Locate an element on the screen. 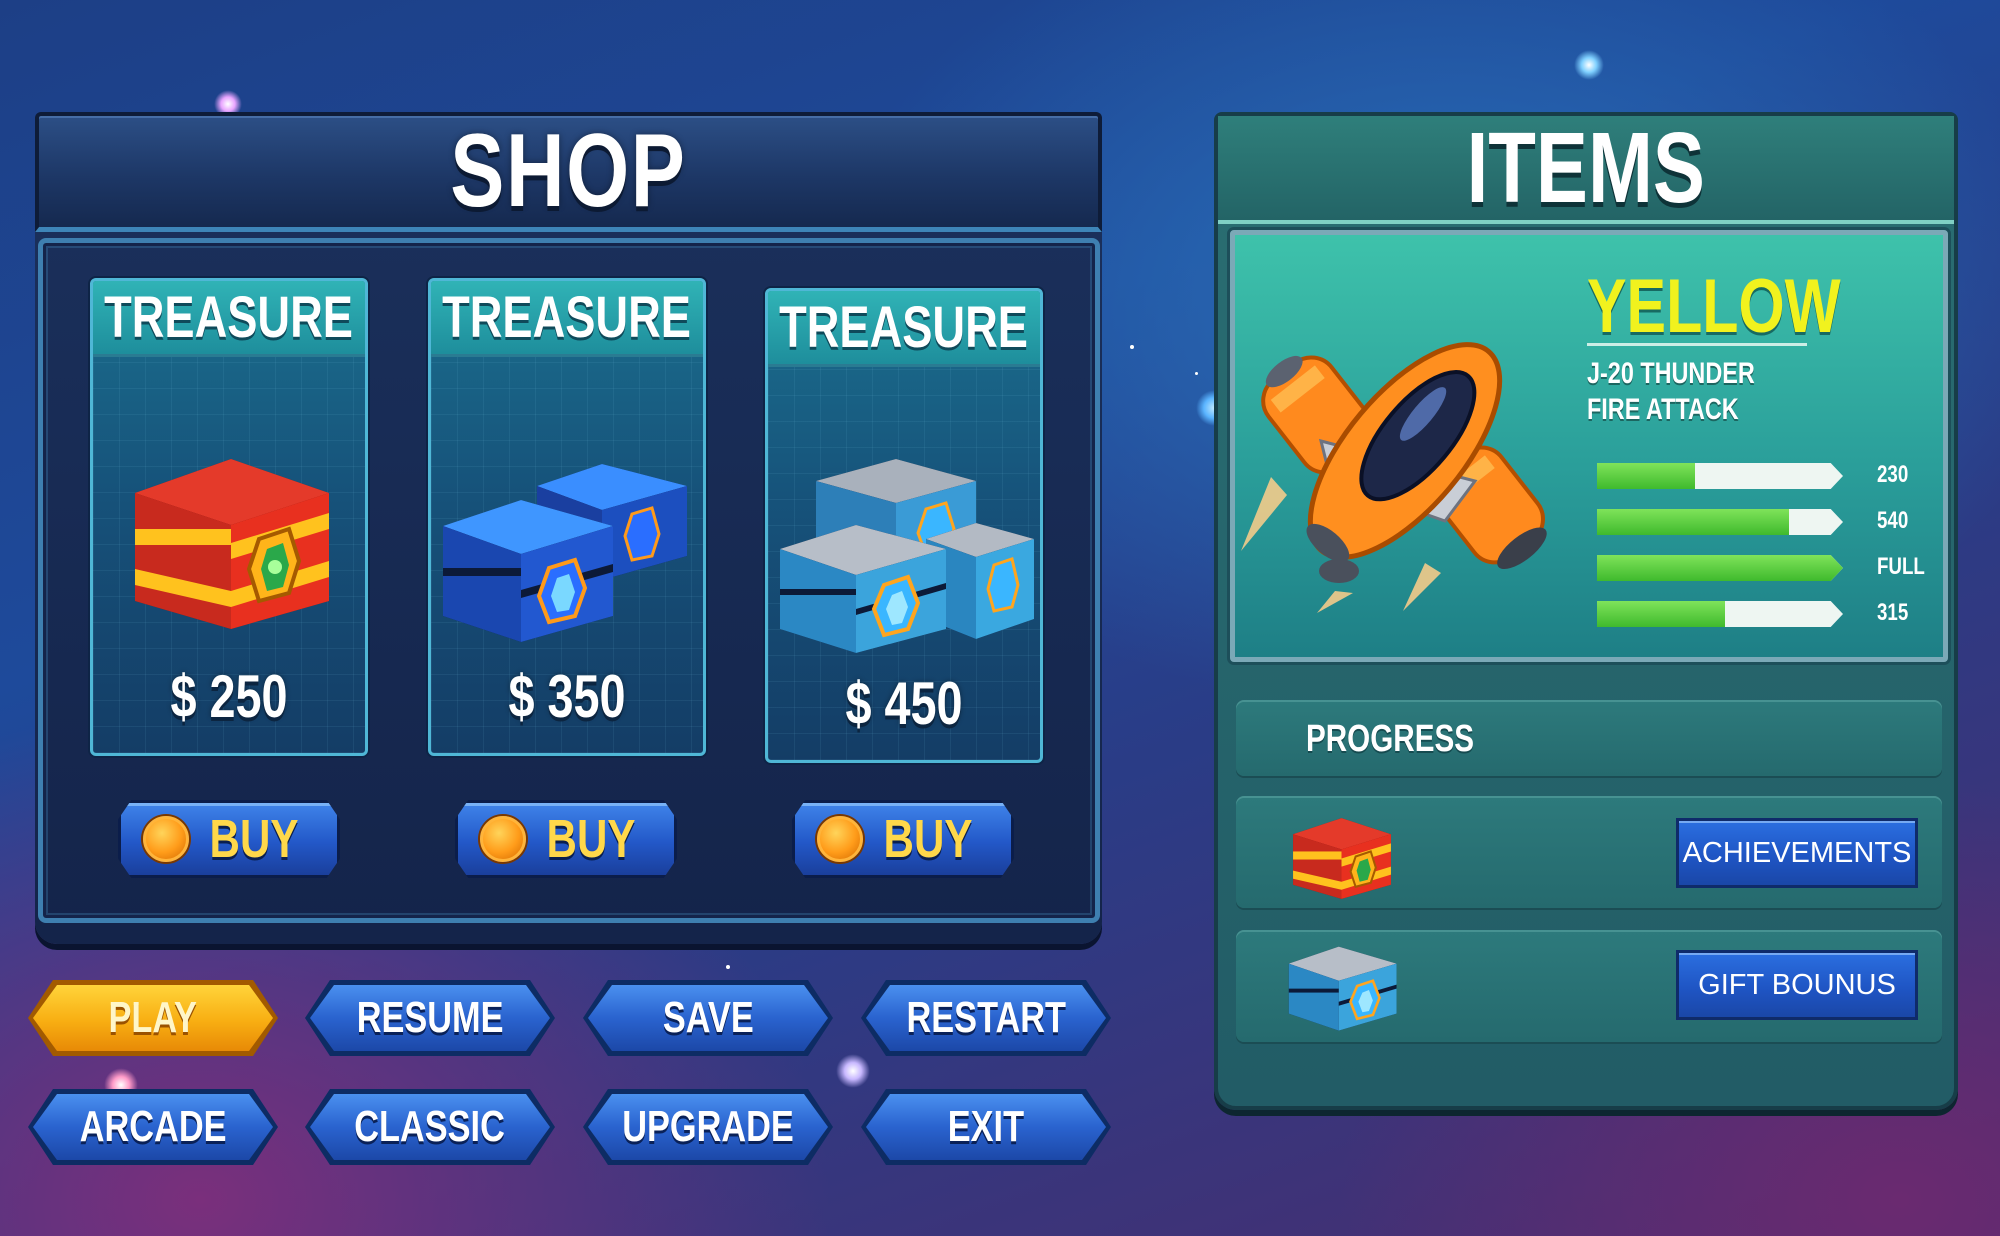 Image resolution: width=2000 pixels, height=1236 pixels. shop-card-price: $ 350 is located at coordinates (567, 696).